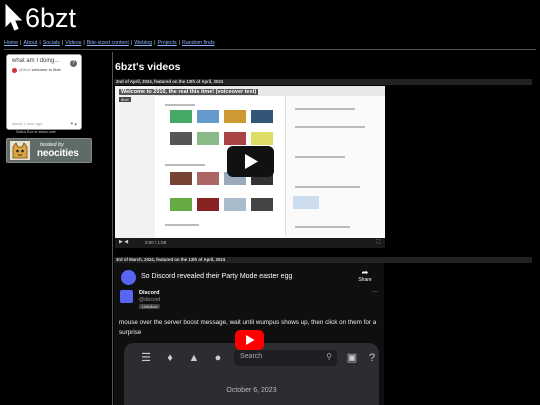 The width and height of the screenshot is (540, 405). I want to click on search-icon: ⚲, so click(329, 356).